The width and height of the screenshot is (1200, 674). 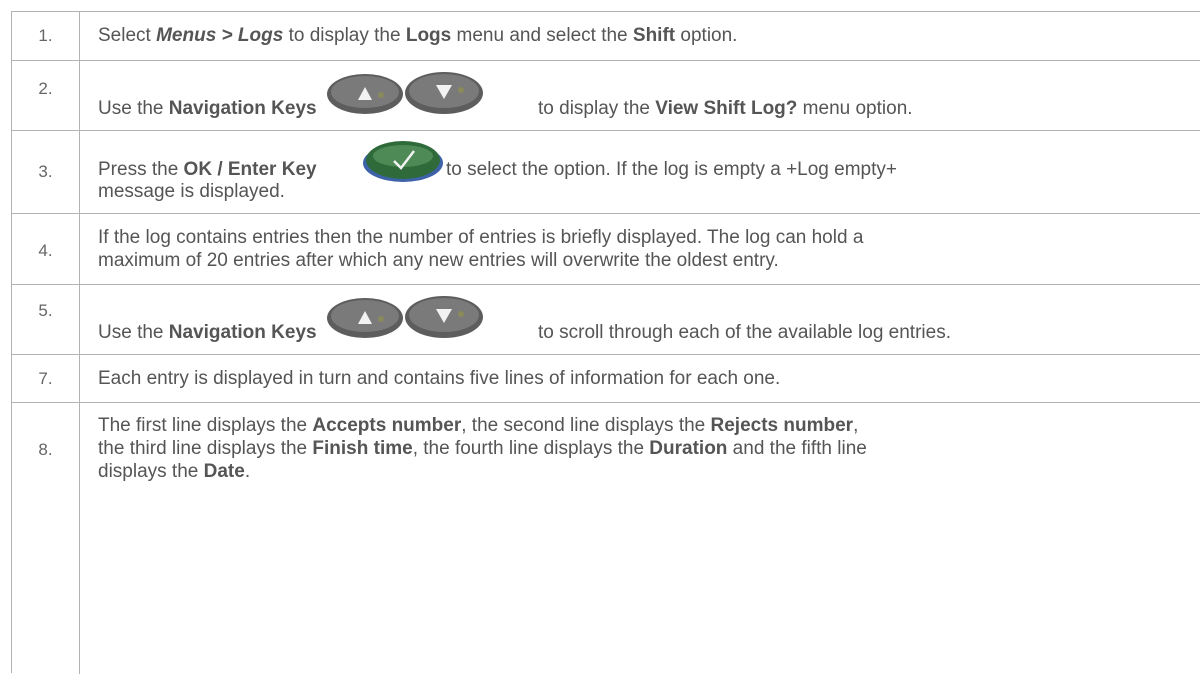 What do you see at coordinates (726, 108) in the screenshot?
I see `view-shift-log-term: View Shift Log?` at bounding box center [726, 108].